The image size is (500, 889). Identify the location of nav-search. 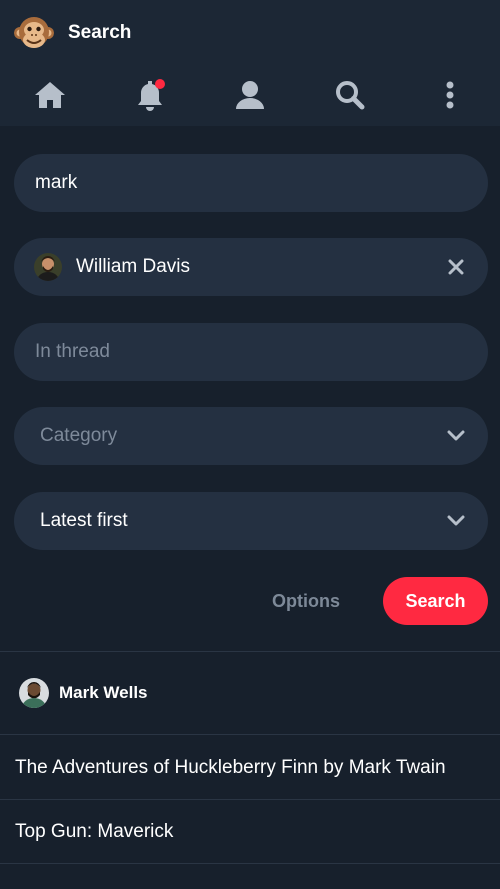
(350, 95).